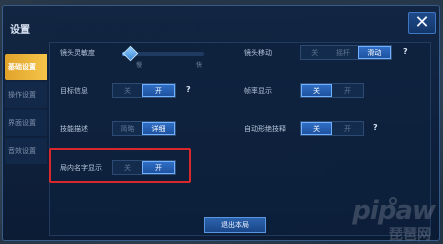 This screenshot has width=443, height=244. What do you see at coordinates (235, 225) in the screenshot?
I see `exit-match-button: 退出本局` at bounding box center [235, 225].